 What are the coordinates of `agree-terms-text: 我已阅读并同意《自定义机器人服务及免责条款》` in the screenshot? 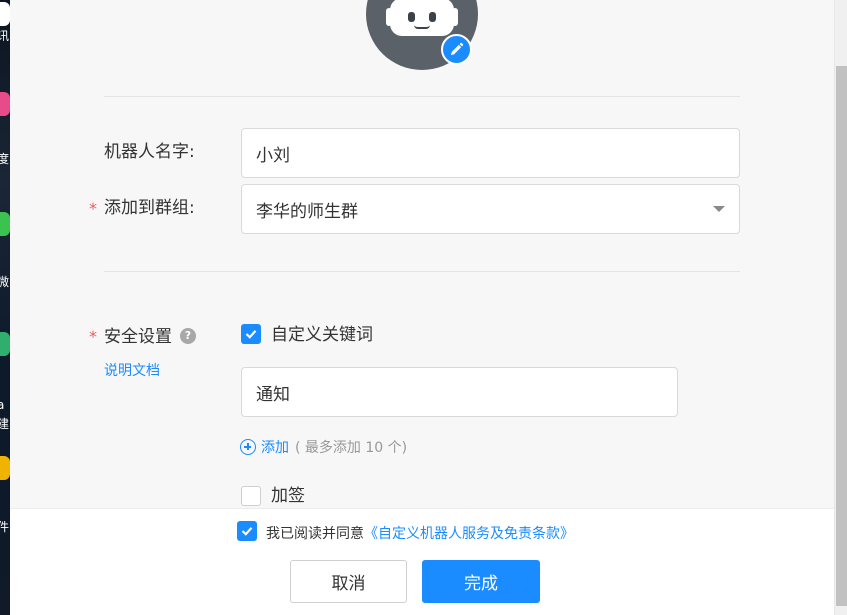 It's located at (420, 533).